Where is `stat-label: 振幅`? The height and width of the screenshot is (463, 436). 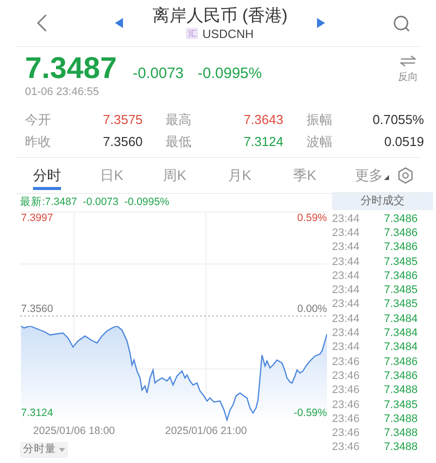
stat-label: 振幅 is located at coordinates (319, 120).